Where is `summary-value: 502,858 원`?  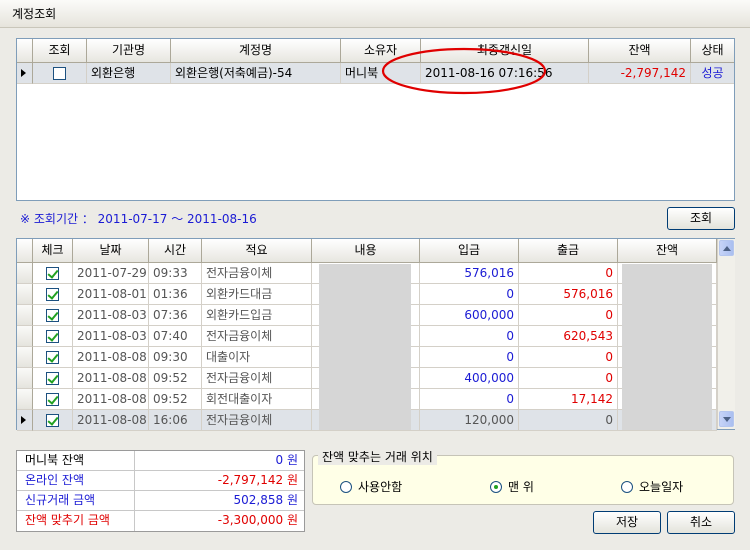 summary-value: 502,858 원 is located at coordinates (265, 500).